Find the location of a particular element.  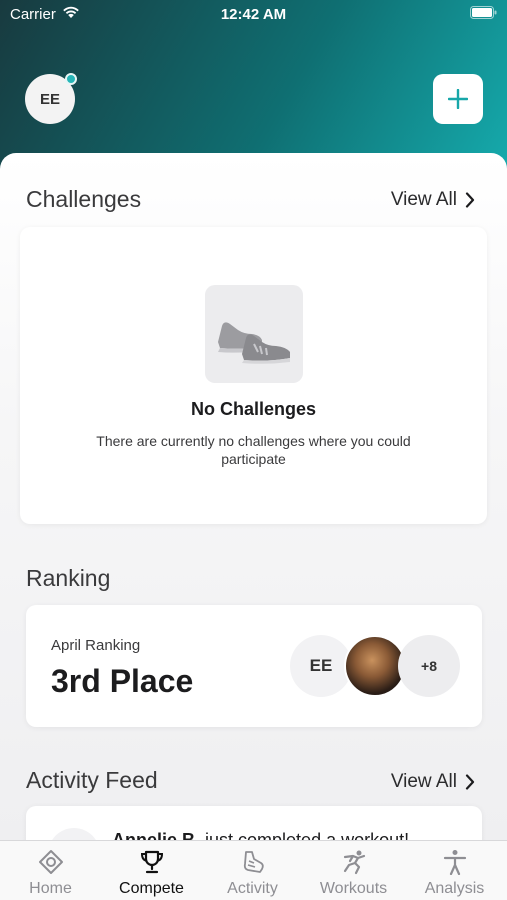

challenges-title: Challenges is located at coordinates (84, 199).